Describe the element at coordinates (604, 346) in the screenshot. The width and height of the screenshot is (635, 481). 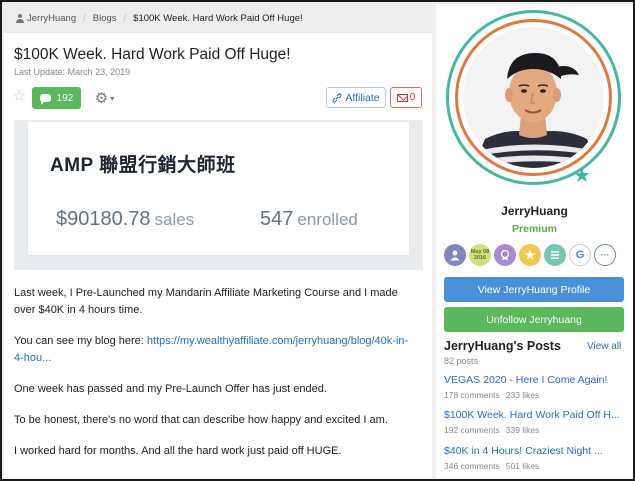
I see `view-all-posts-link: View all` at that location.